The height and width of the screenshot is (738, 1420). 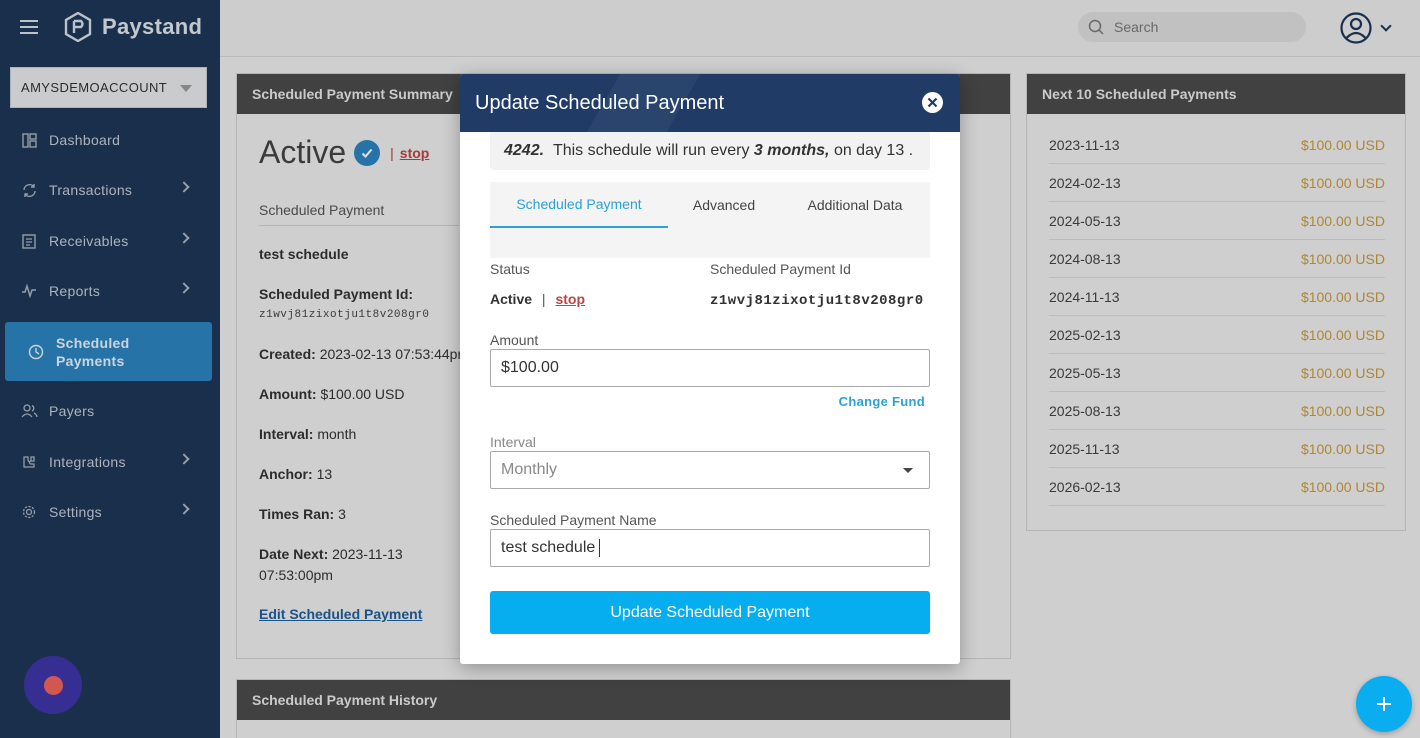 What do you see at coordinates (791, 150) in the screenshot?
I see `info-interval: 3 months,` at bounding box center [791, 150].